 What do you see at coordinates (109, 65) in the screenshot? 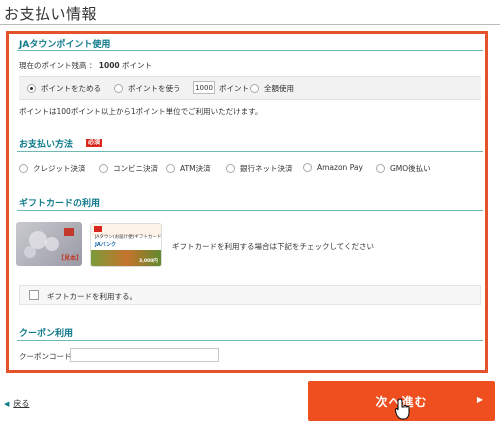
I see `balance-value: 1000` at bounding box center [109, 65].